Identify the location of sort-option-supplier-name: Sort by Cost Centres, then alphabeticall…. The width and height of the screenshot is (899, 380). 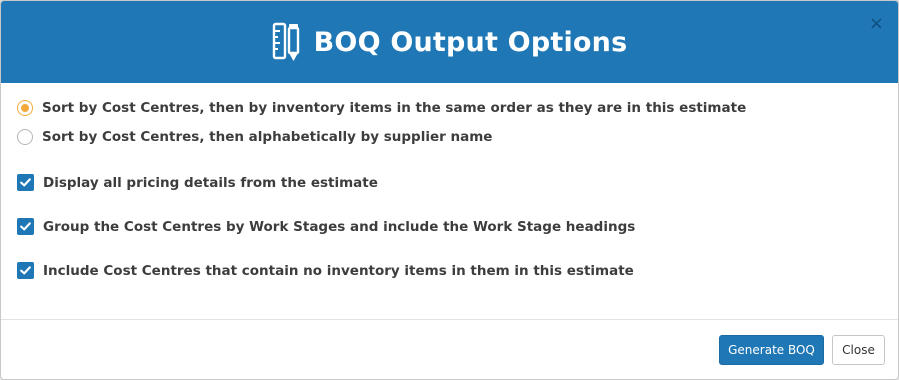
(254, 137).